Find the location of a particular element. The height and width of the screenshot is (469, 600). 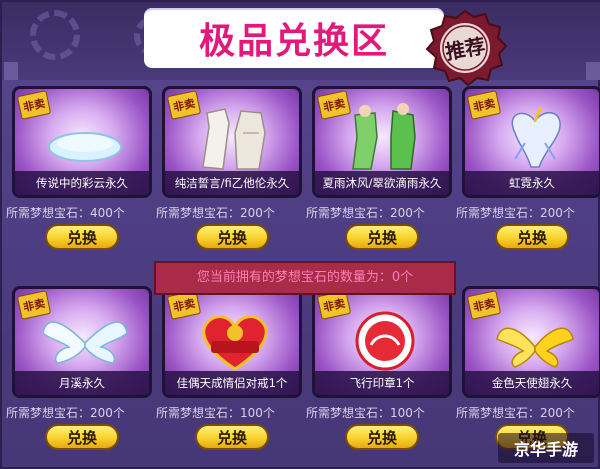

item-thumbnail: 非卖 纯洁誓言/fi乙他伦永久 is located at coordinates (232, 142).